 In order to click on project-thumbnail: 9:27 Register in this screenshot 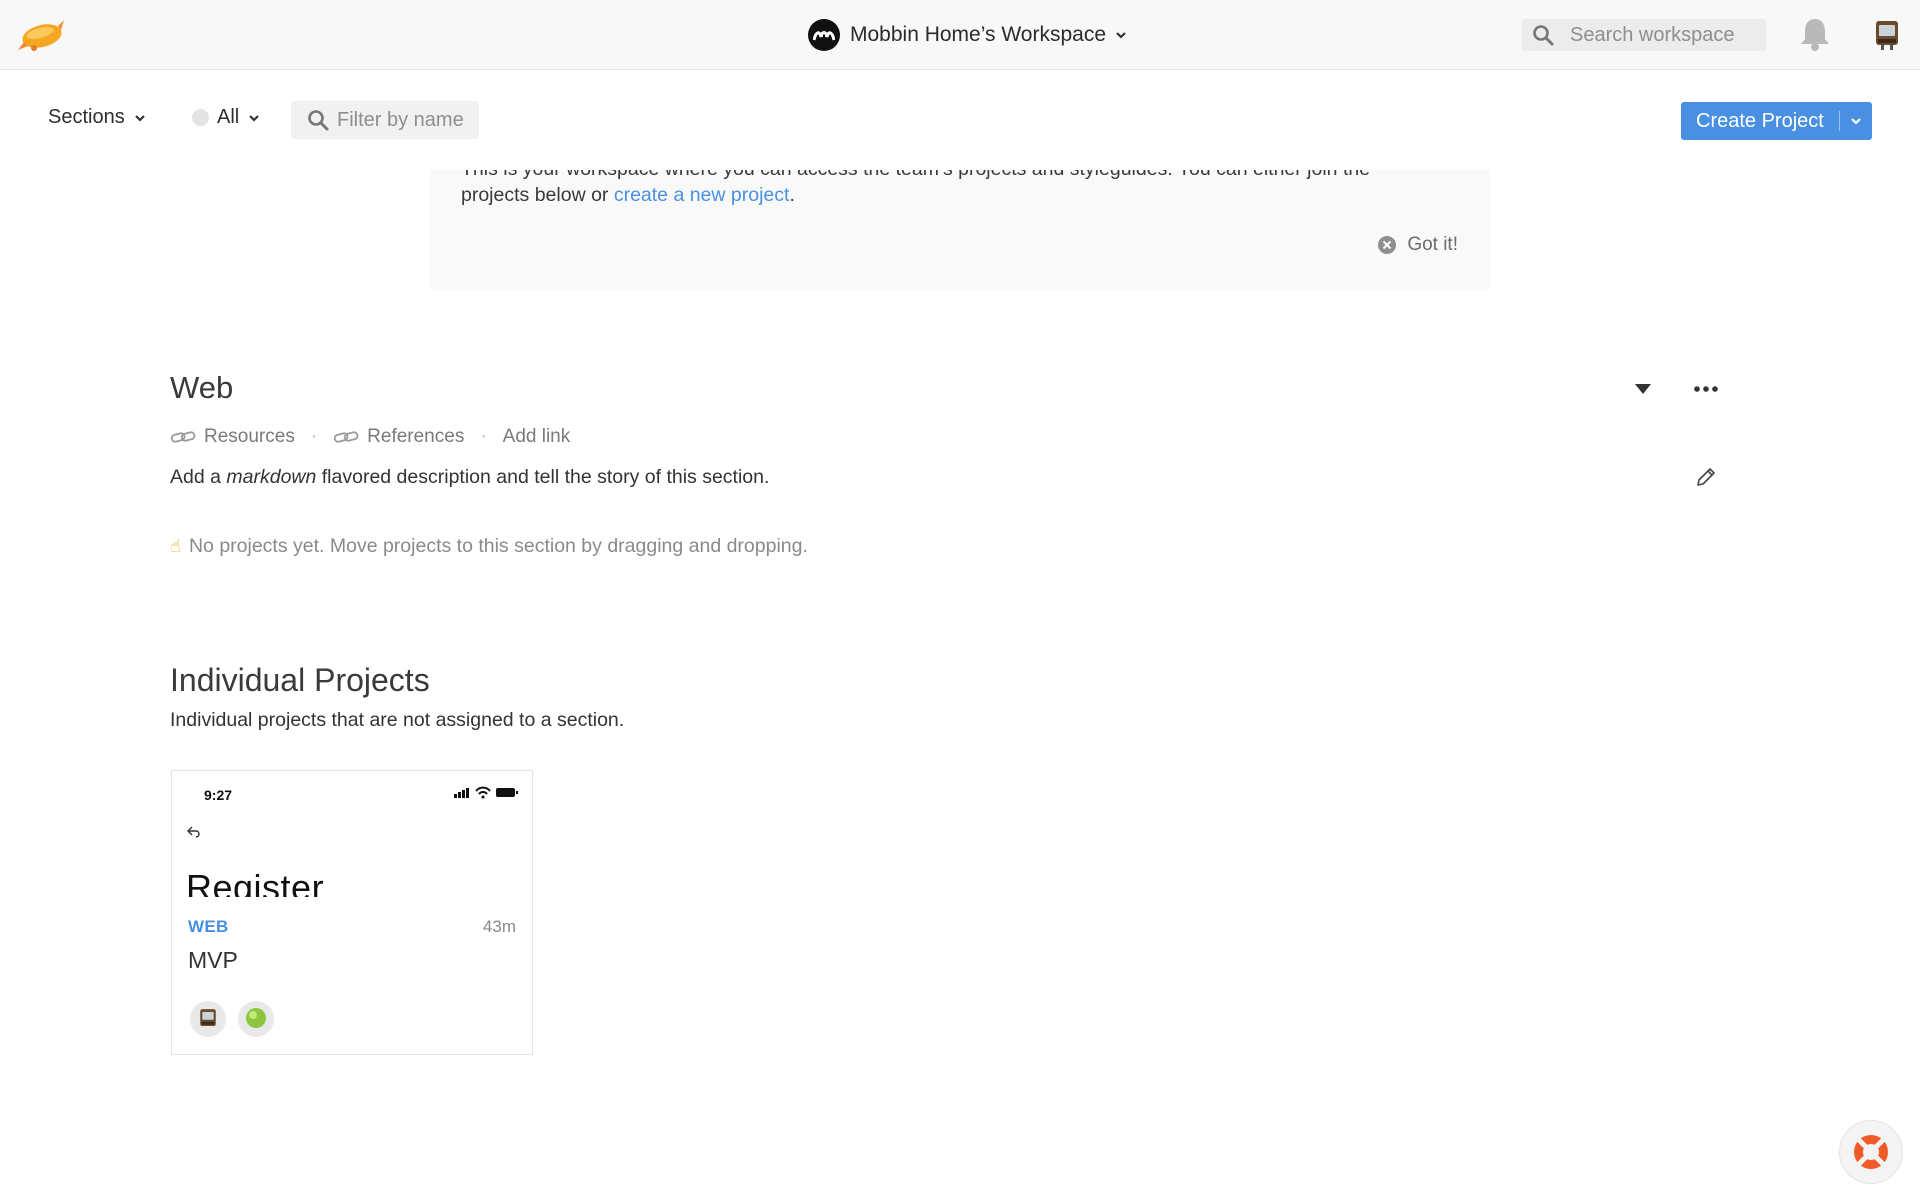, I will do `click(352, 834)`.